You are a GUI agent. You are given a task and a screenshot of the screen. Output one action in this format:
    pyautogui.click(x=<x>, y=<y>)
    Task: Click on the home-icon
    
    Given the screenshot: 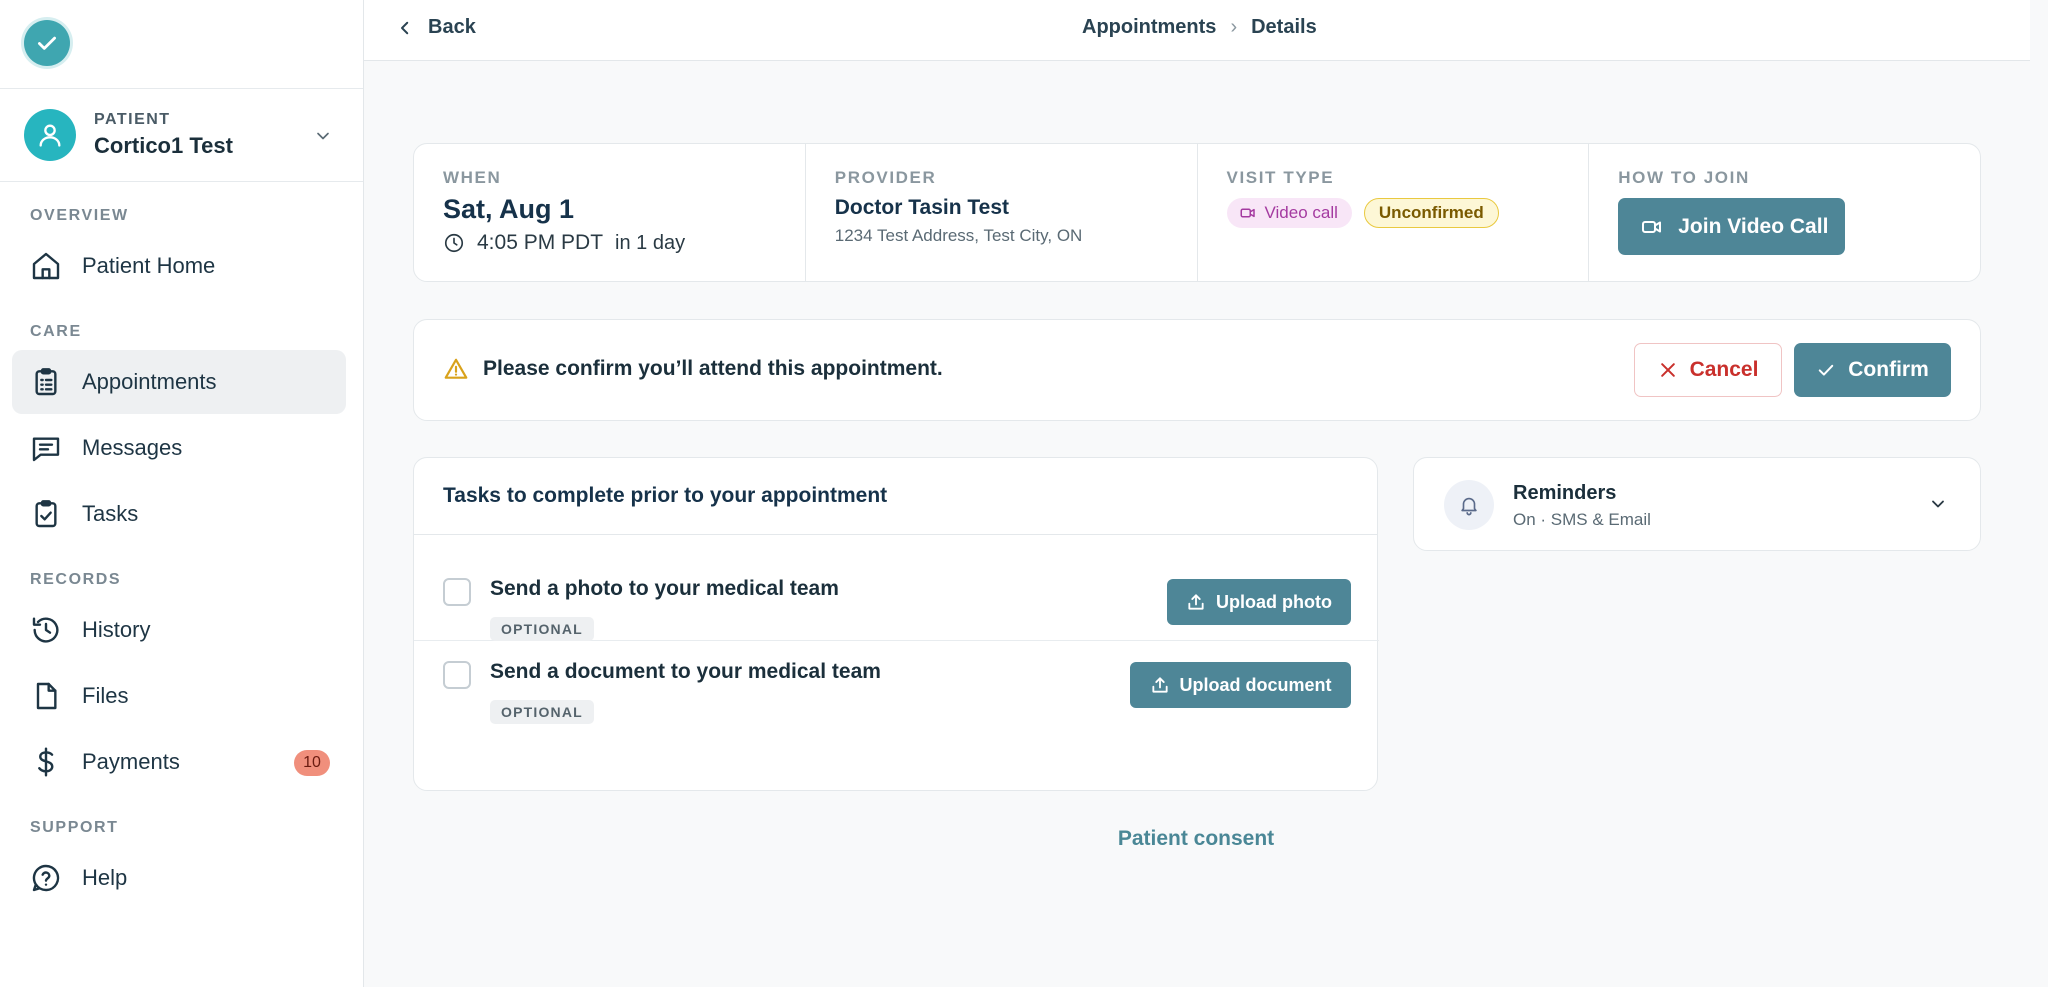 What is the action you would take?
    pyautogui.click(x=46, y=266)
    